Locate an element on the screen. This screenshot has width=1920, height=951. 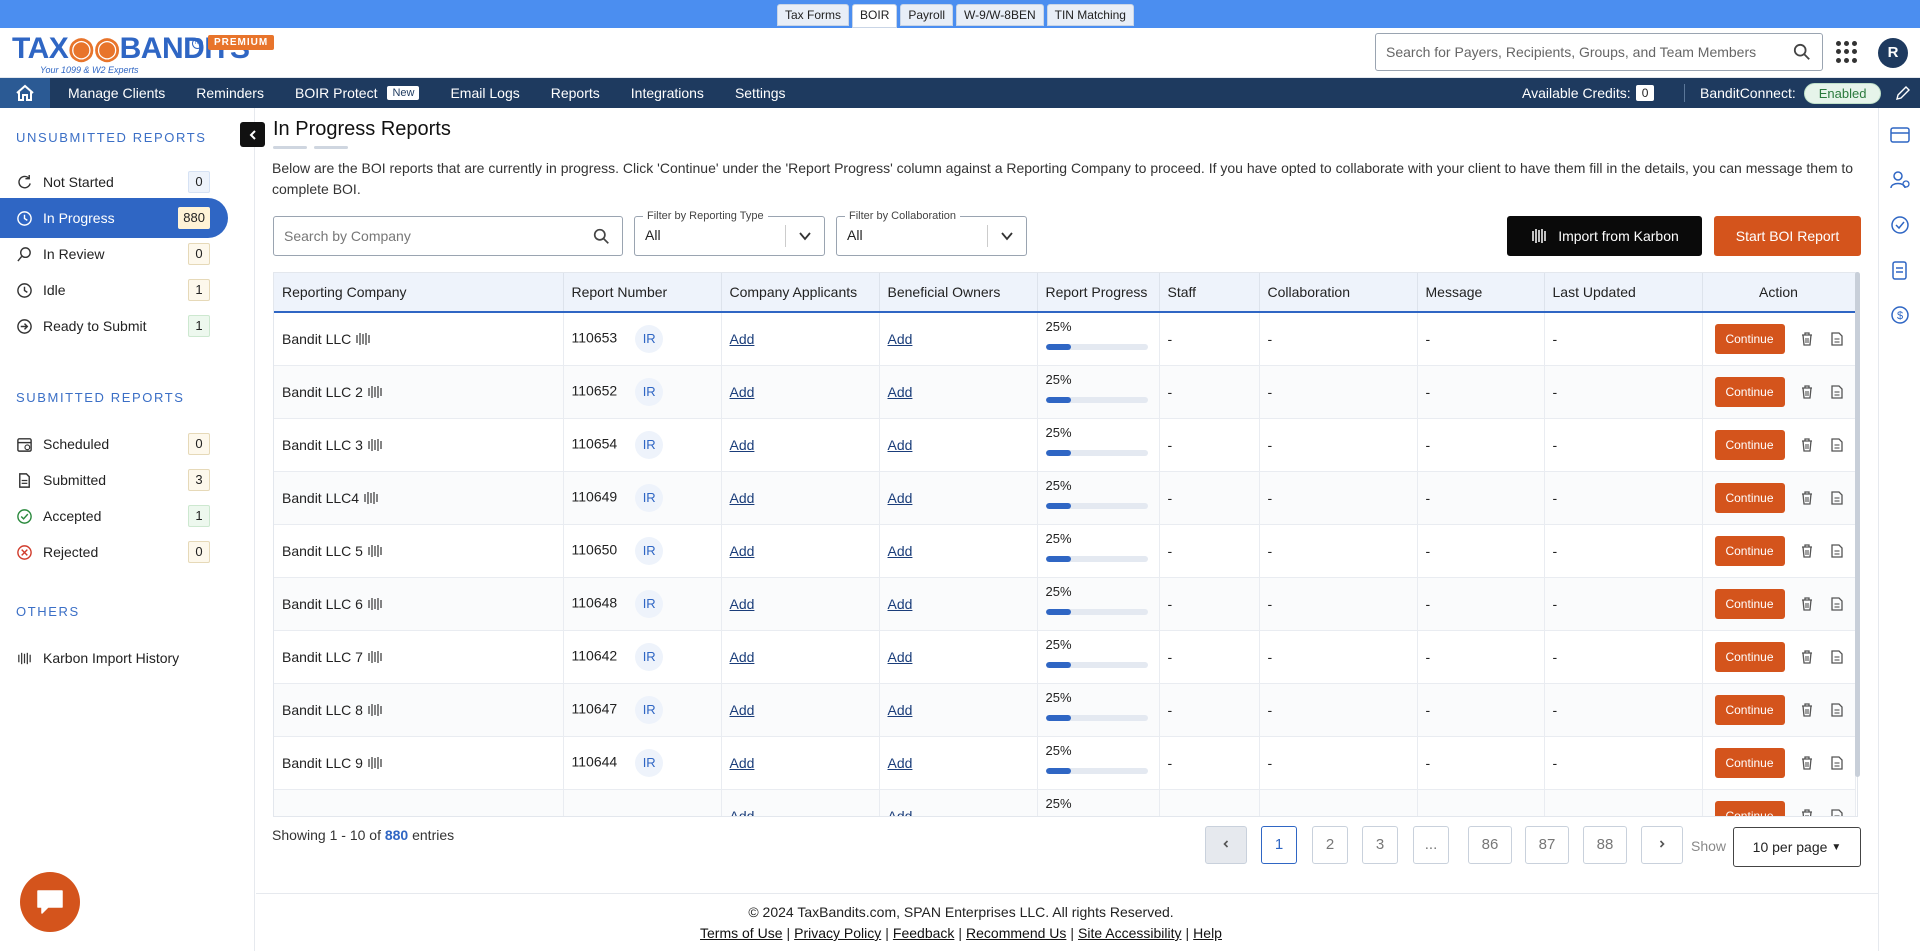
product-tab-boir: BOIR is located at coordinates (875, 16).